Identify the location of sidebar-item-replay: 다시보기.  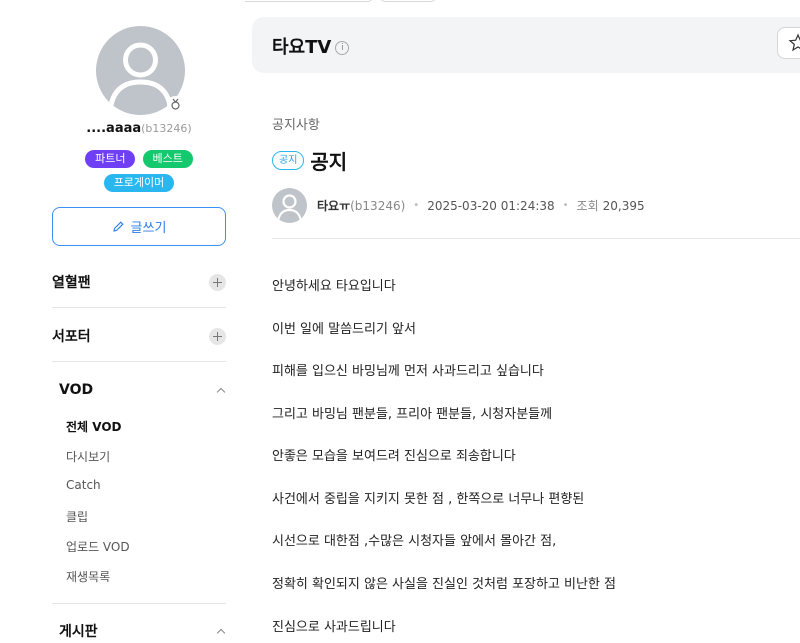
(88, 456).